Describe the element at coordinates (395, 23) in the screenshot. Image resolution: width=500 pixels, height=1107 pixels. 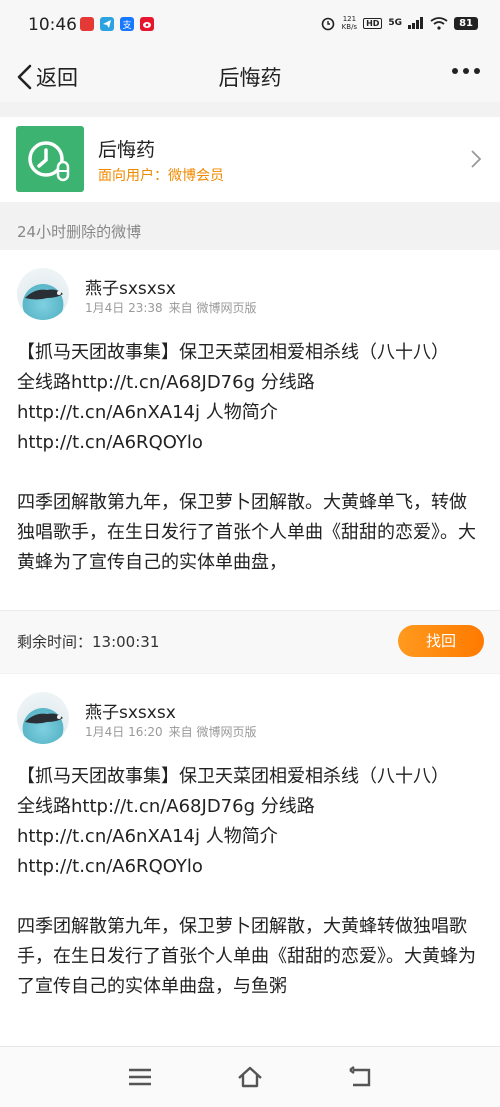
I see `network-type: 5G` at that location.